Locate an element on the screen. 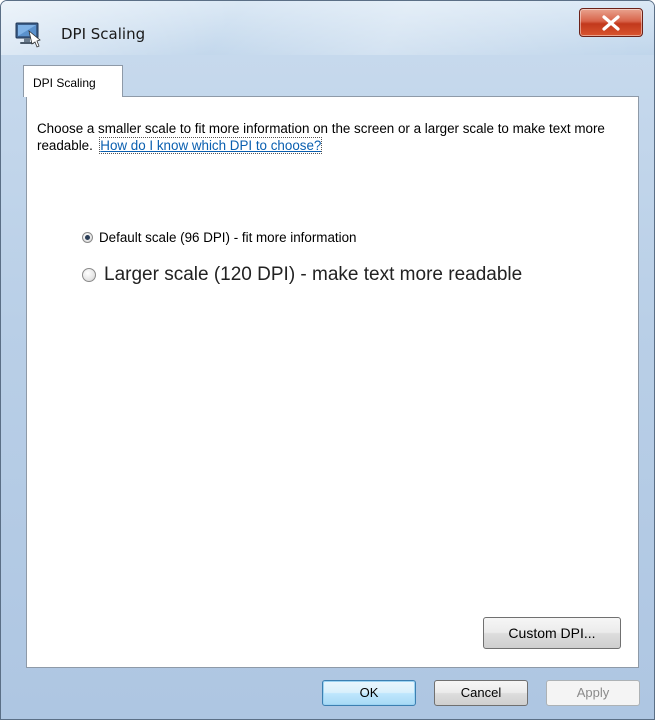  tab-dpi-scaling: DPI Scaling is located at coordinates (73, 81).